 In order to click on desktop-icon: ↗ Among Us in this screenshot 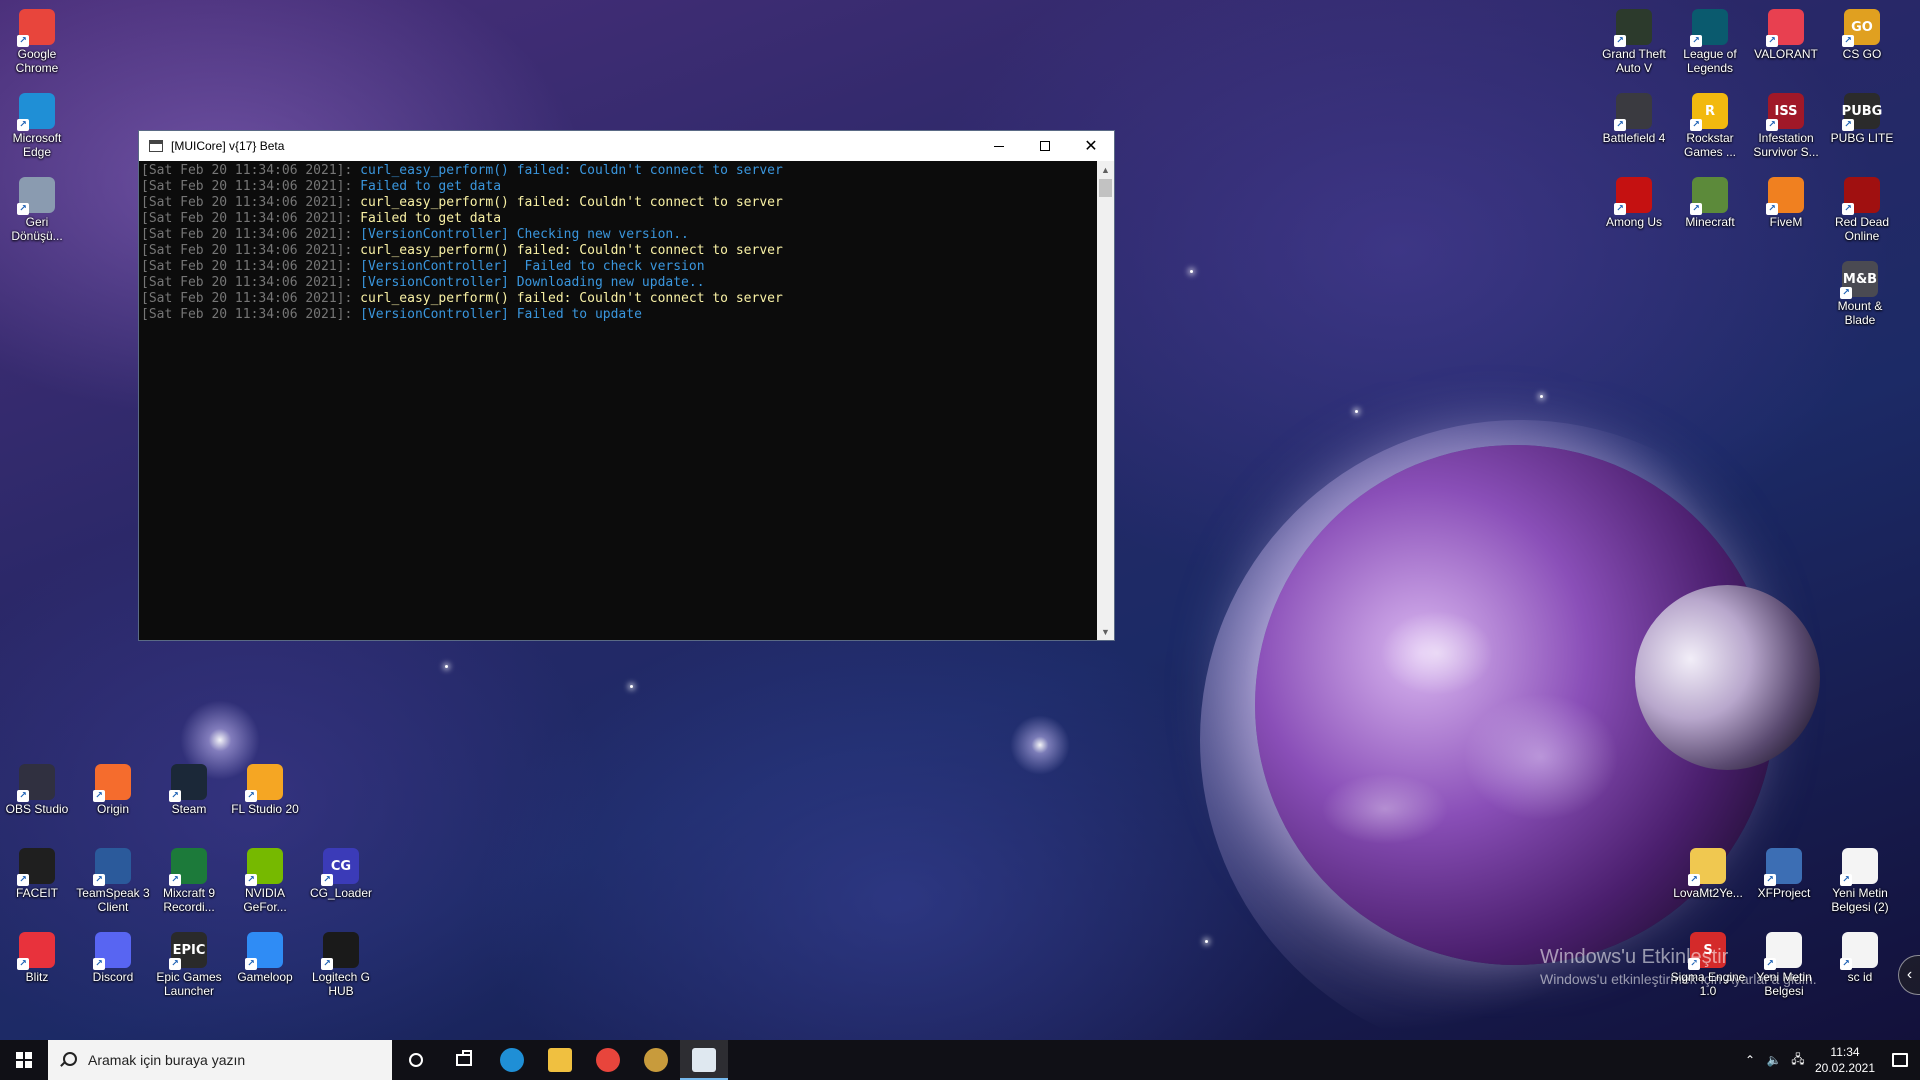, I will do `click(1634, 201)`.